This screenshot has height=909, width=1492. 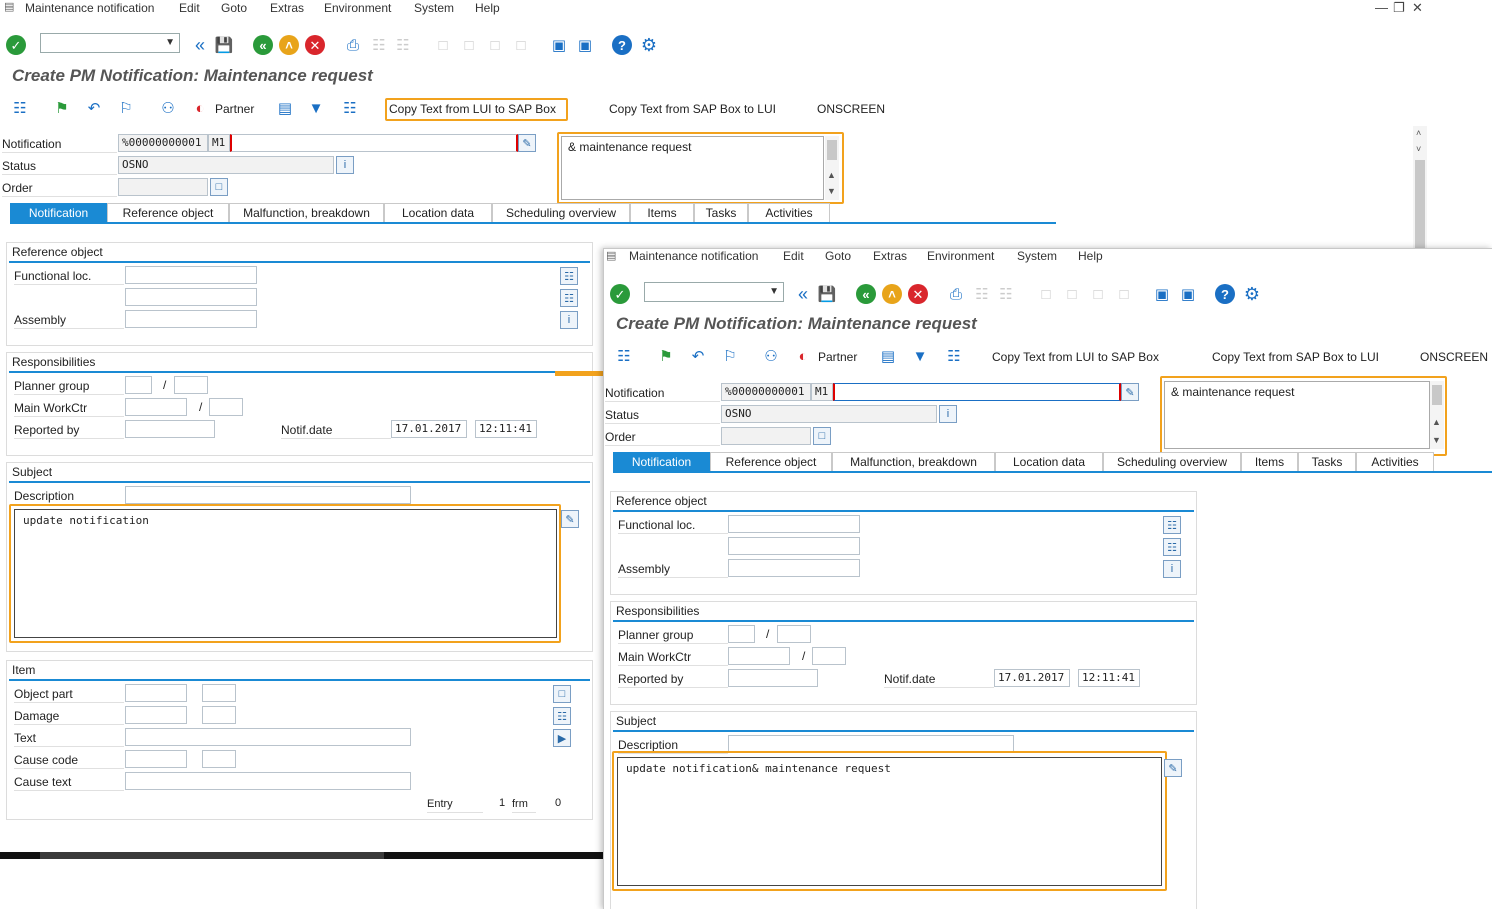 I want to click on tab-activities: Activities, so click(x=1395, y=461).